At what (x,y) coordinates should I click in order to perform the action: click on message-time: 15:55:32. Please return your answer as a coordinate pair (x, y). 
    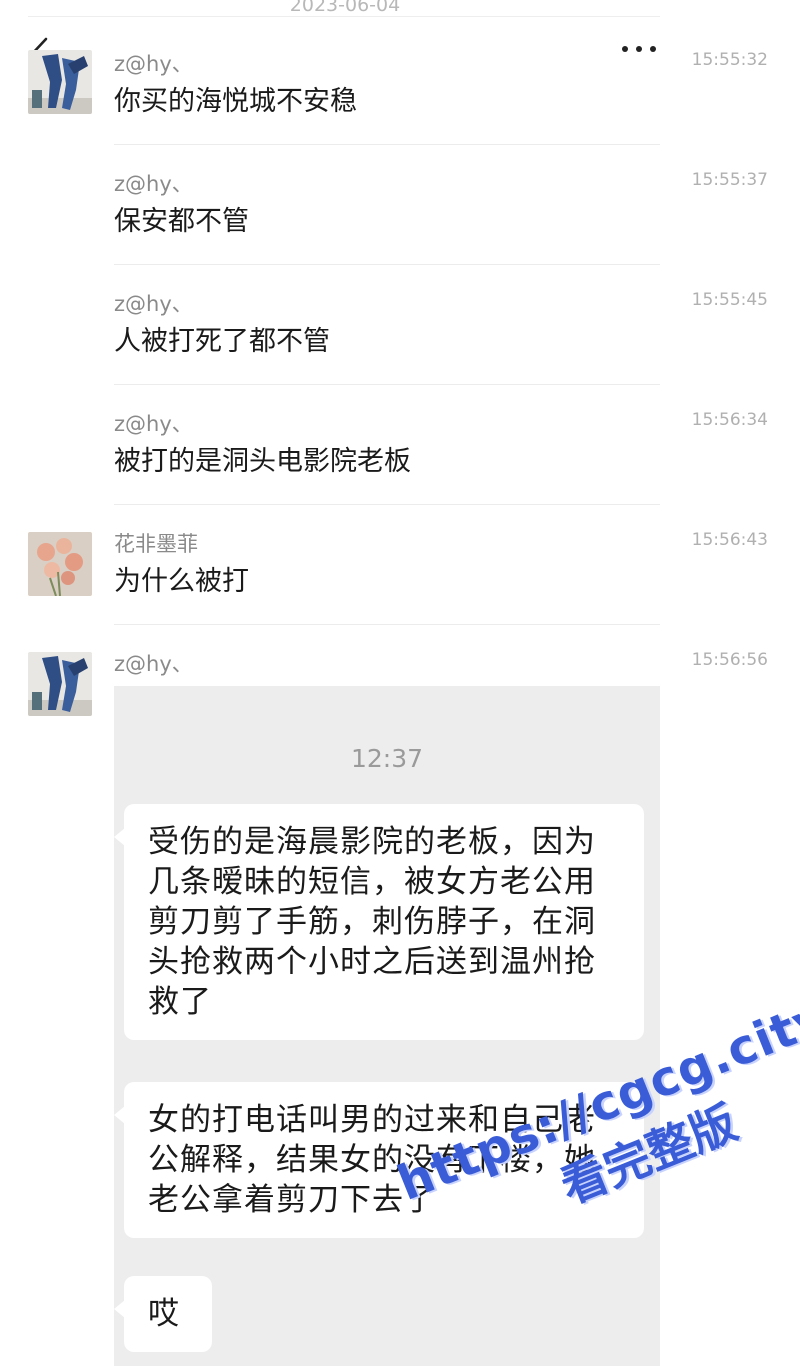
    Looking at the image, I should click on (729, 60).